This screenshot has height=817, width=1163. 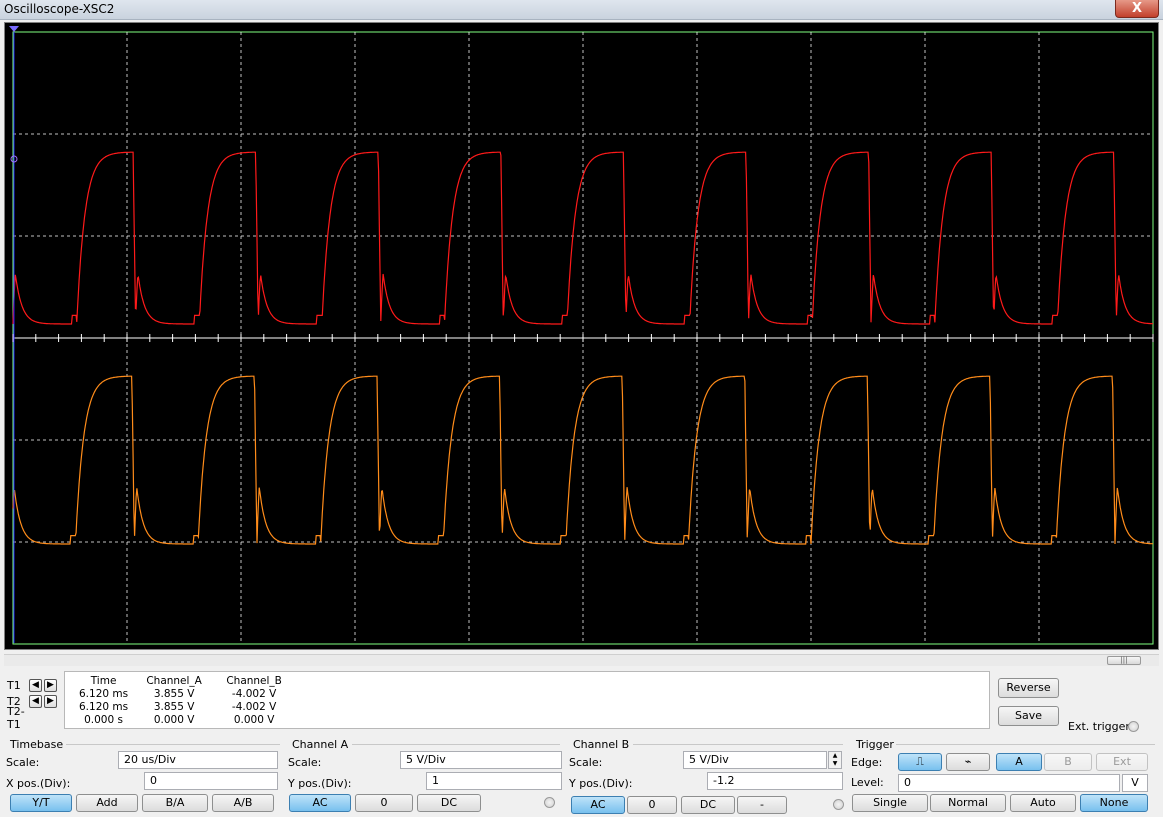 I want to click on trigger-normal-button: Normal, so click(x=968, y=803).